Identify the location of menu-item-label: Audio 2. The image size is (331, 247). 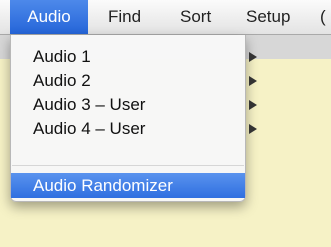
(62, 80).